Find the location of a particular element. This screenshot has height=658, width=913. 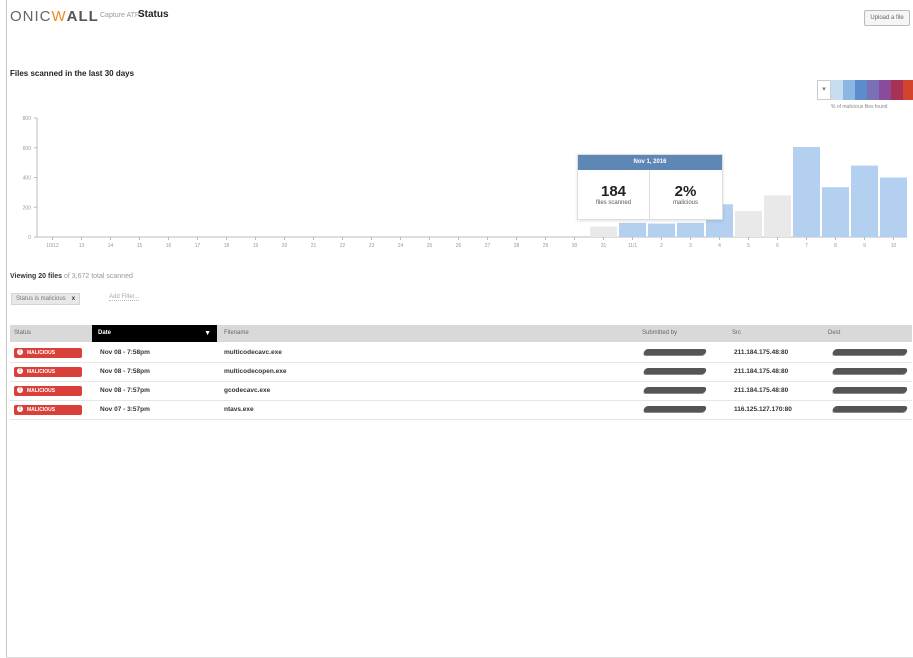

row-filename: multicodecopen.exe is located at coordinates (255, 371).